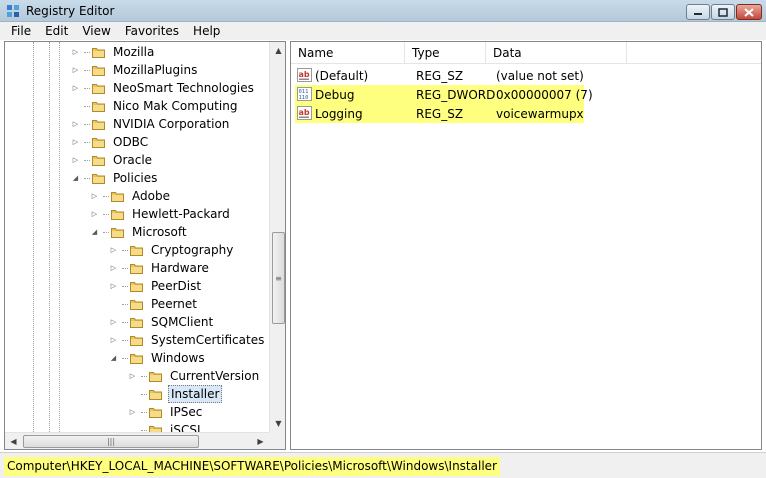 This screenshot has width=766, height=478. What do you see at coordinates (131, 142) in the screenshot?
I see `tree-item-label: ODBC` at bounding box center [131, 142].